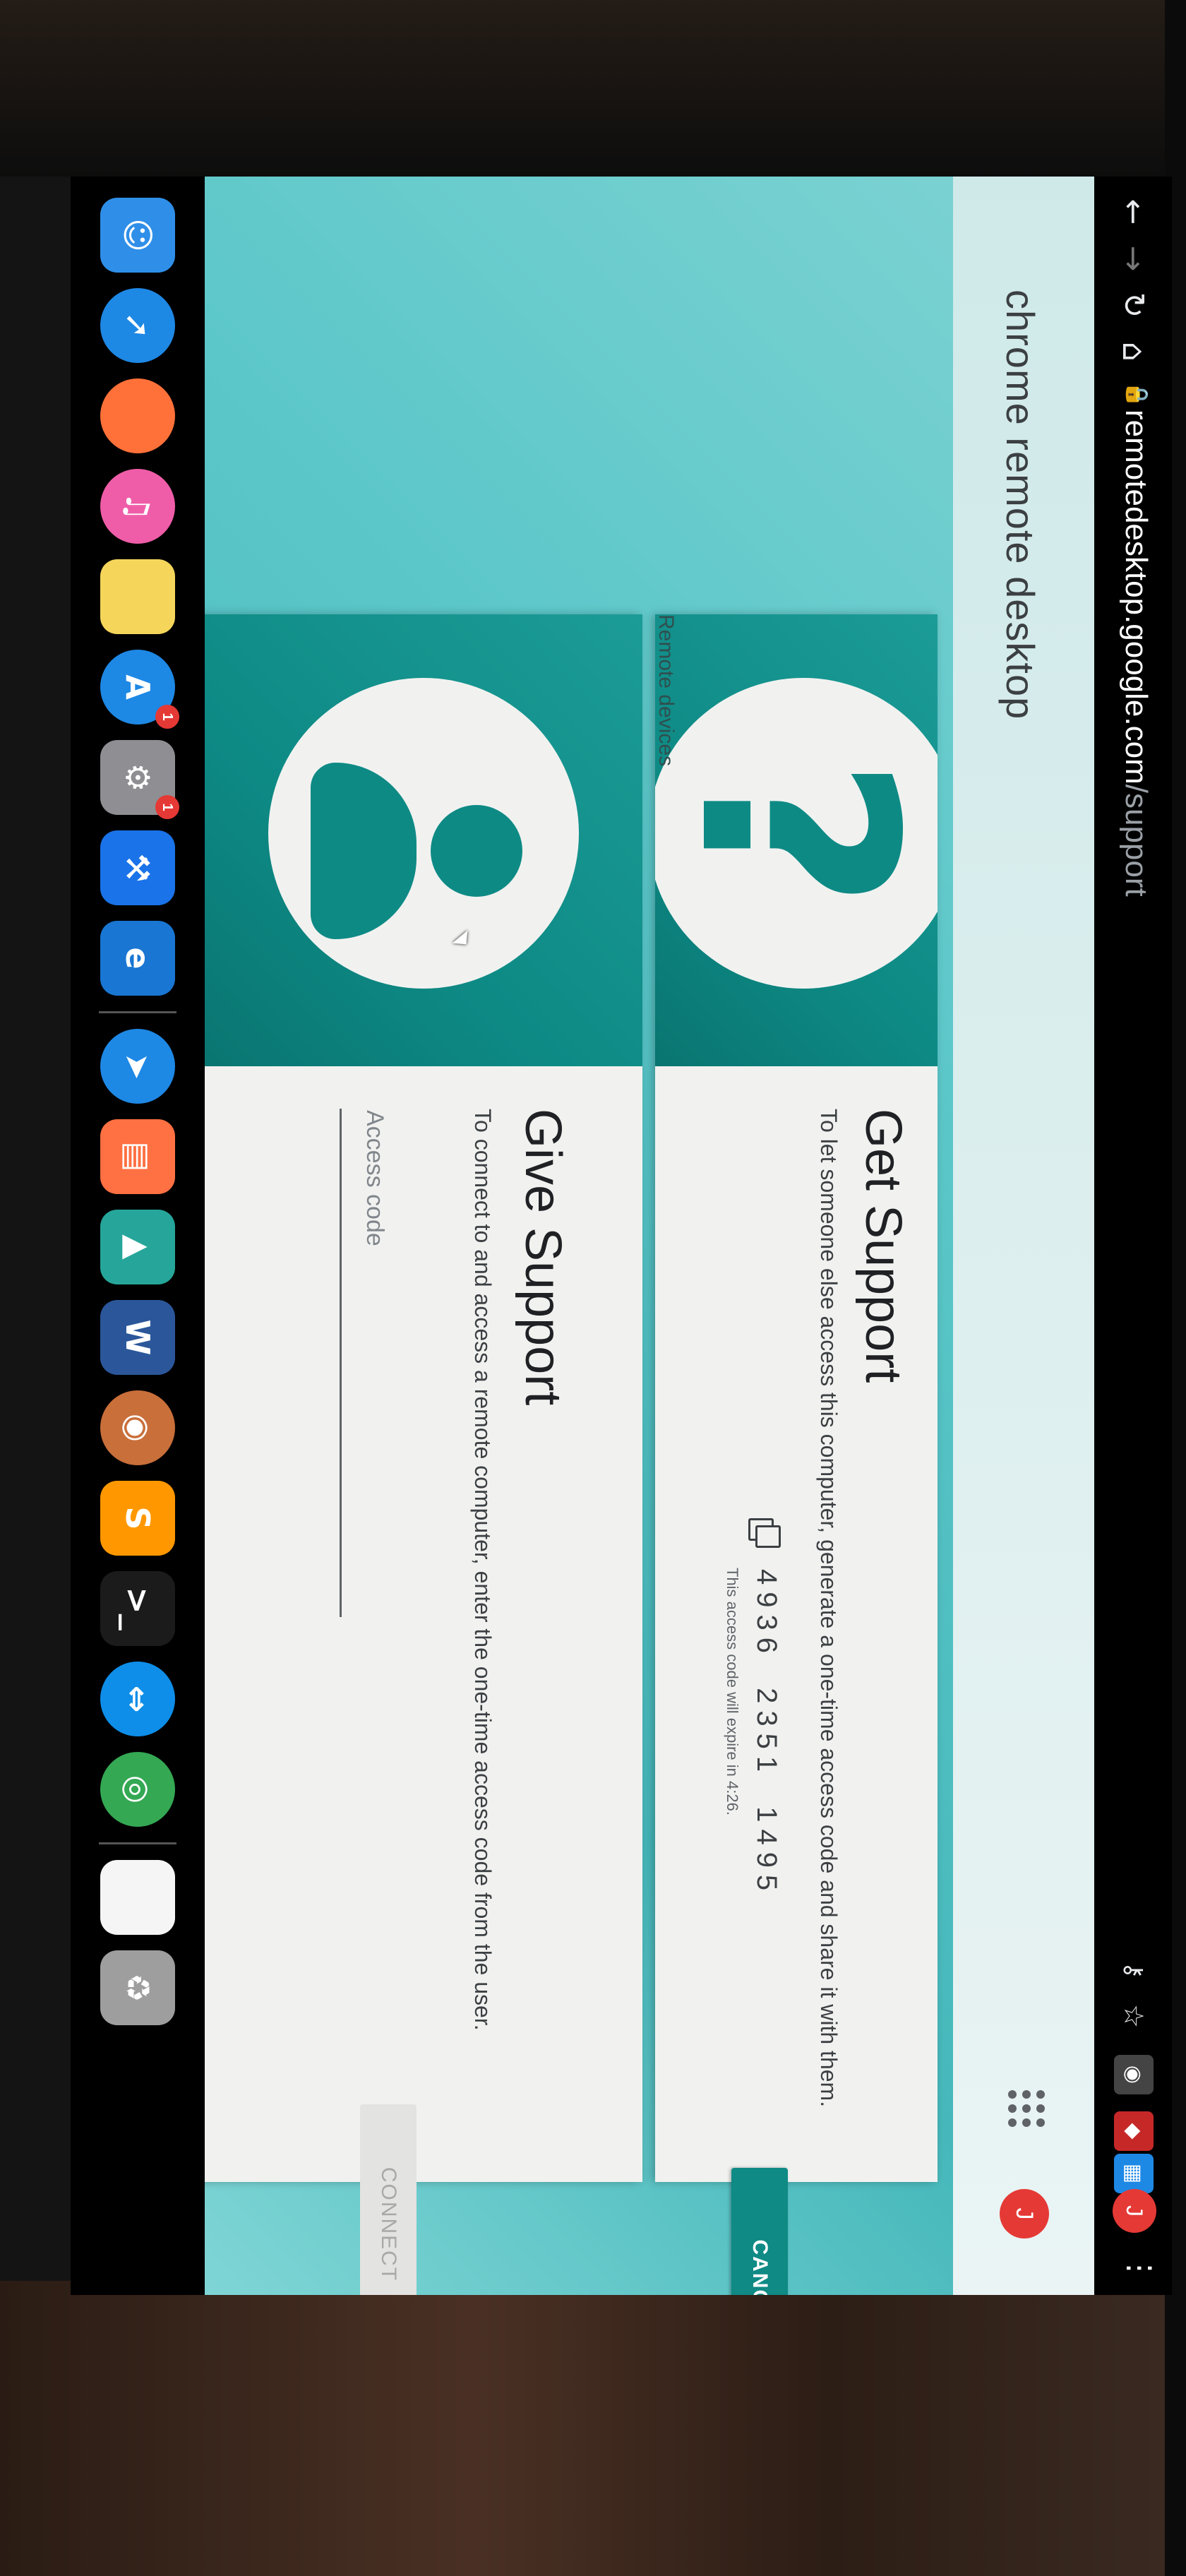 This screenshot has height=2576, width=1186. What do you see at coordinates (138, 1111) in the screenshot?
I see `dock-apps: ☺ ➚ ♫ A 1 ⚙ 1 ⚒ e ➤ ▤ ▲ W ◉ S >_ ⇔ ◎ ♻` at bounding box center [138, 1111].